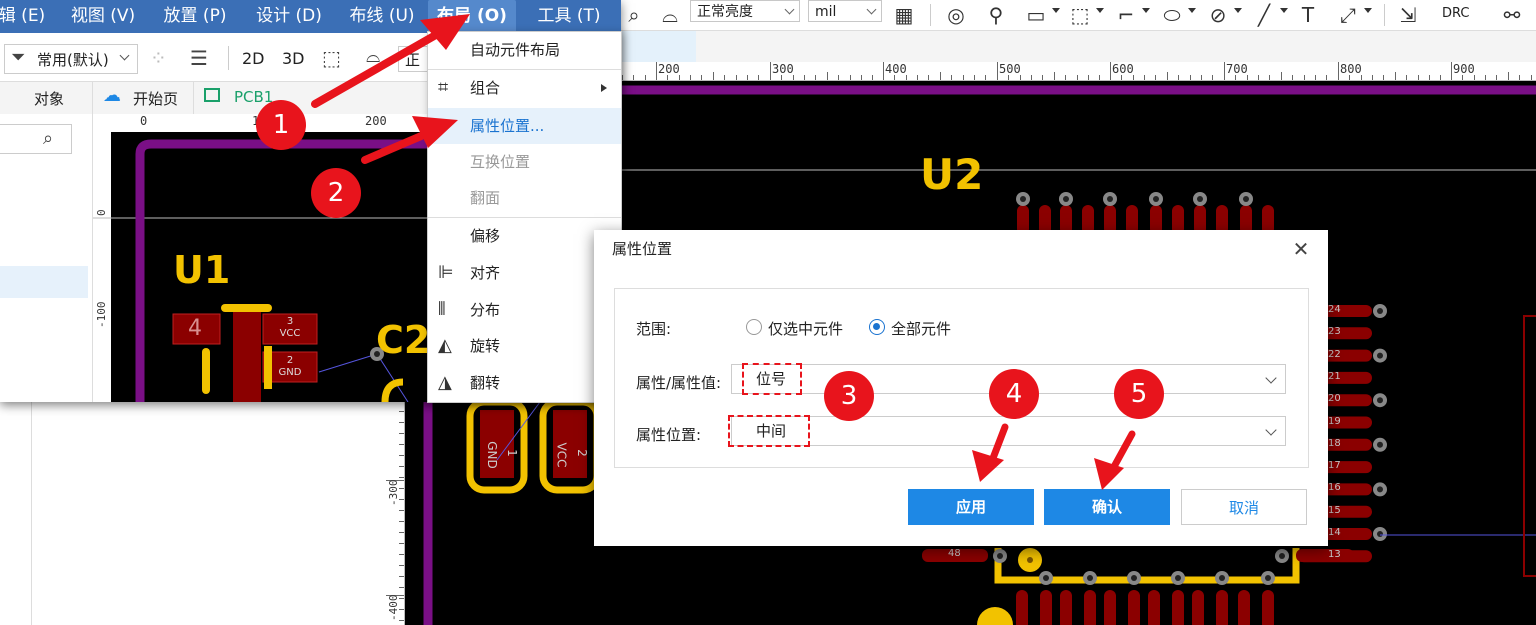 Image resolution: width=1536 pixels, height=625 pixels. Describe the element at coordinates (36, 139) in the screenshot. I see `object-search-input: ⌕` at that location.